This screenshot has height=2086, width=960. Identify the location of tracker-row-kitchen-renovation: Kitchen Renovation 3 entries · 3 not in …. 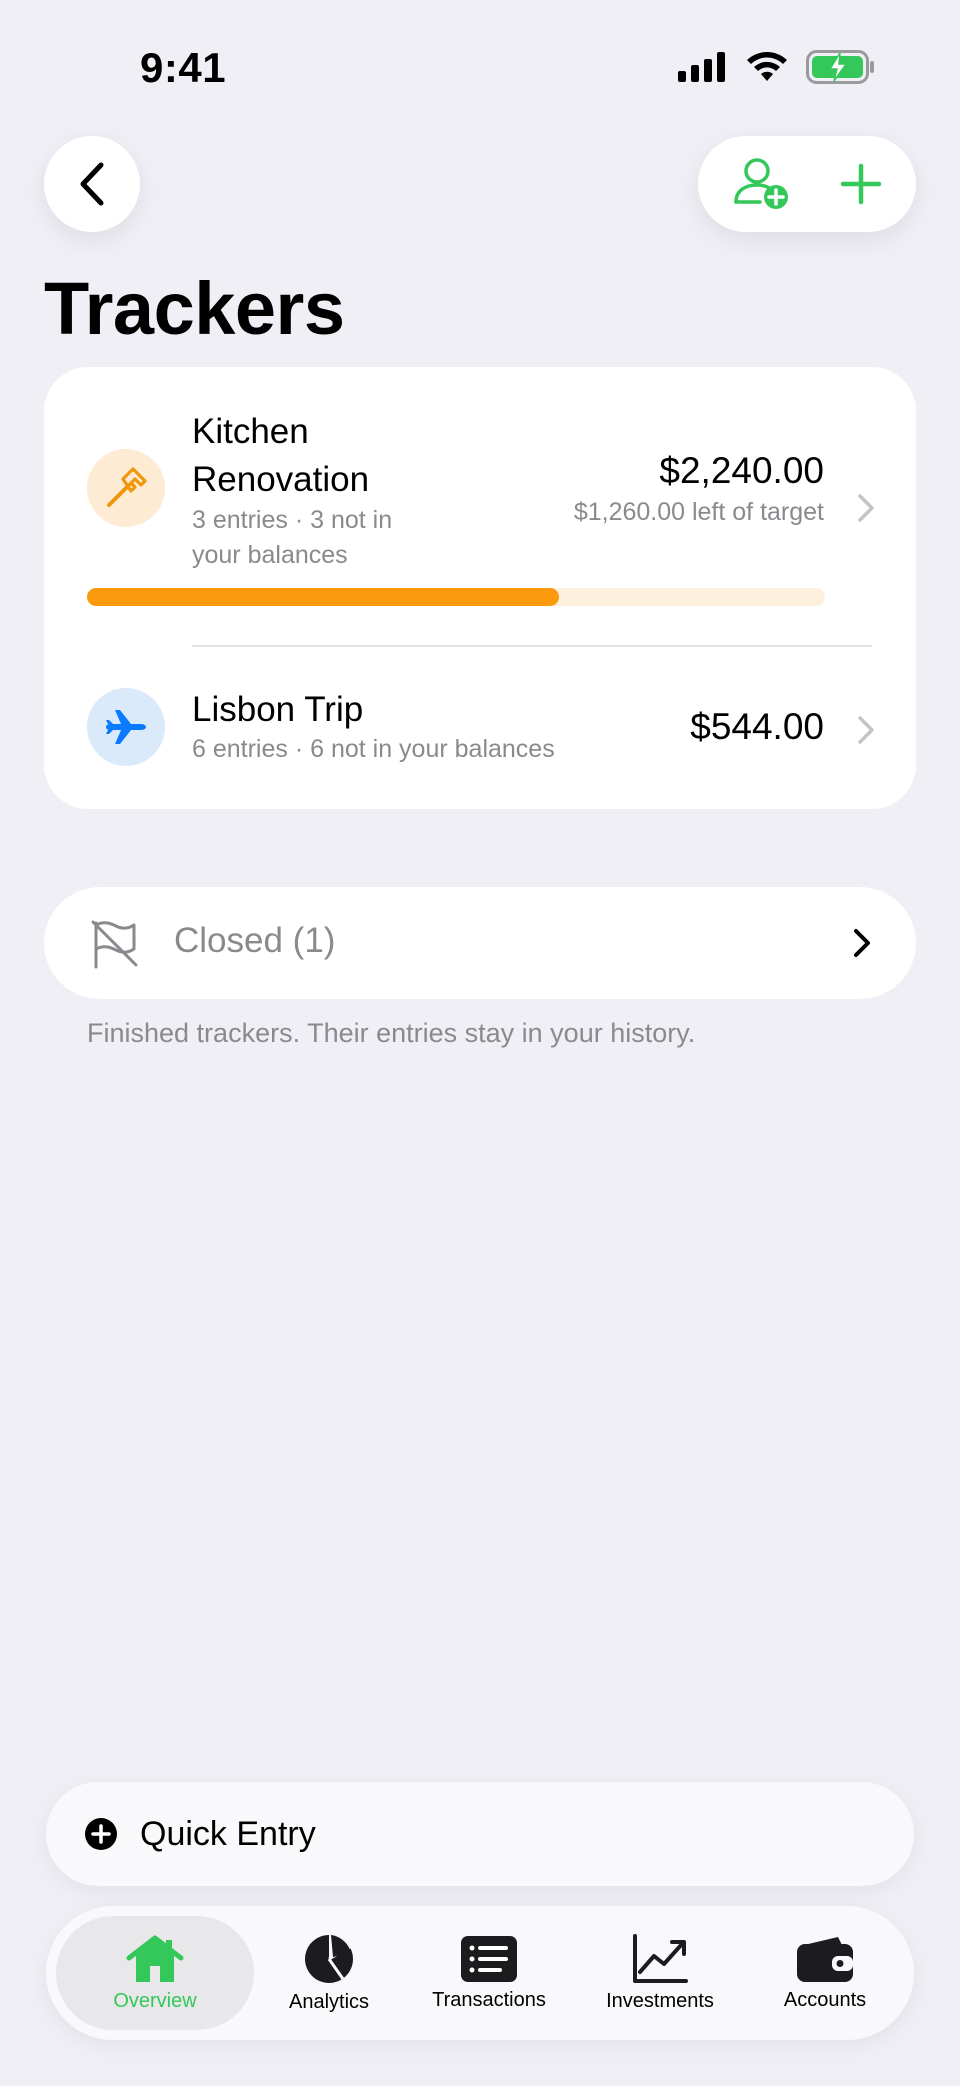
(480, 510).